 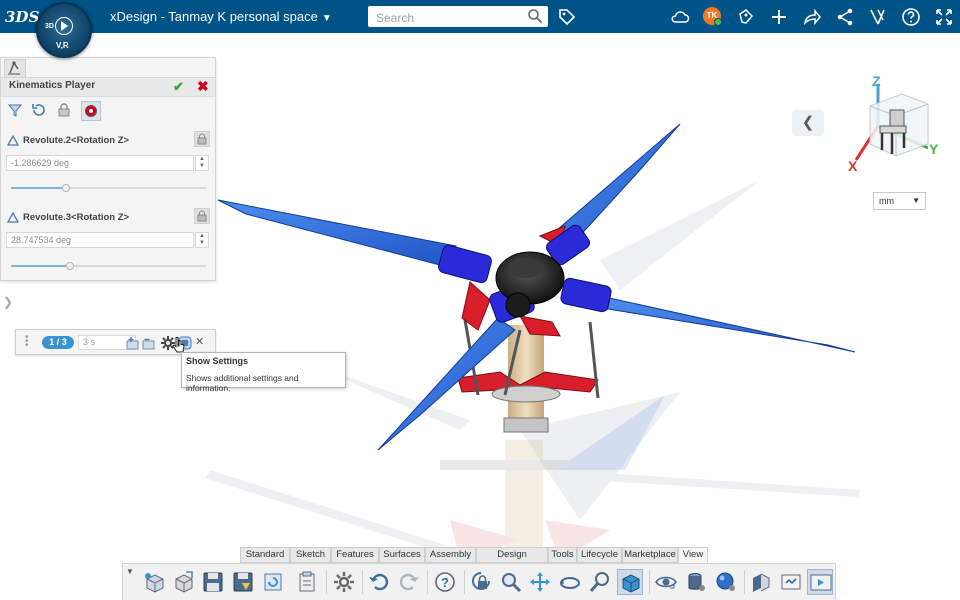 What do you see at coordinates (876, 81) in the screenshot?
I see `axis-z-label: Z` at bounding box center [876, 81].